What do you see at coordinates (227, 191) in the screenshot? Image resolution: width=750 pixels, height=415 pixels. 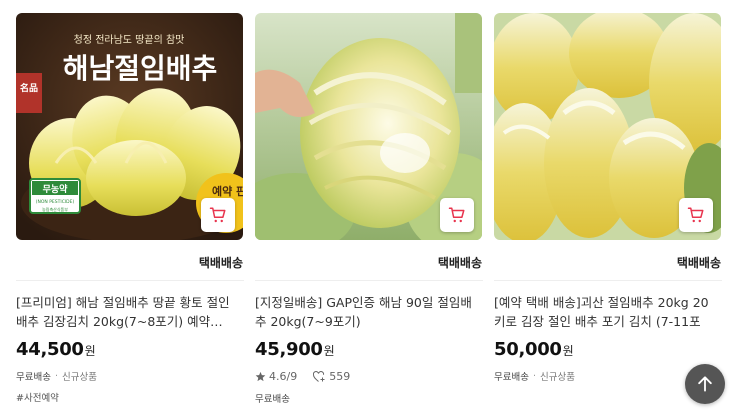 I see `corner-reserve-text: 예약 판` at bounding box center [227, 191].